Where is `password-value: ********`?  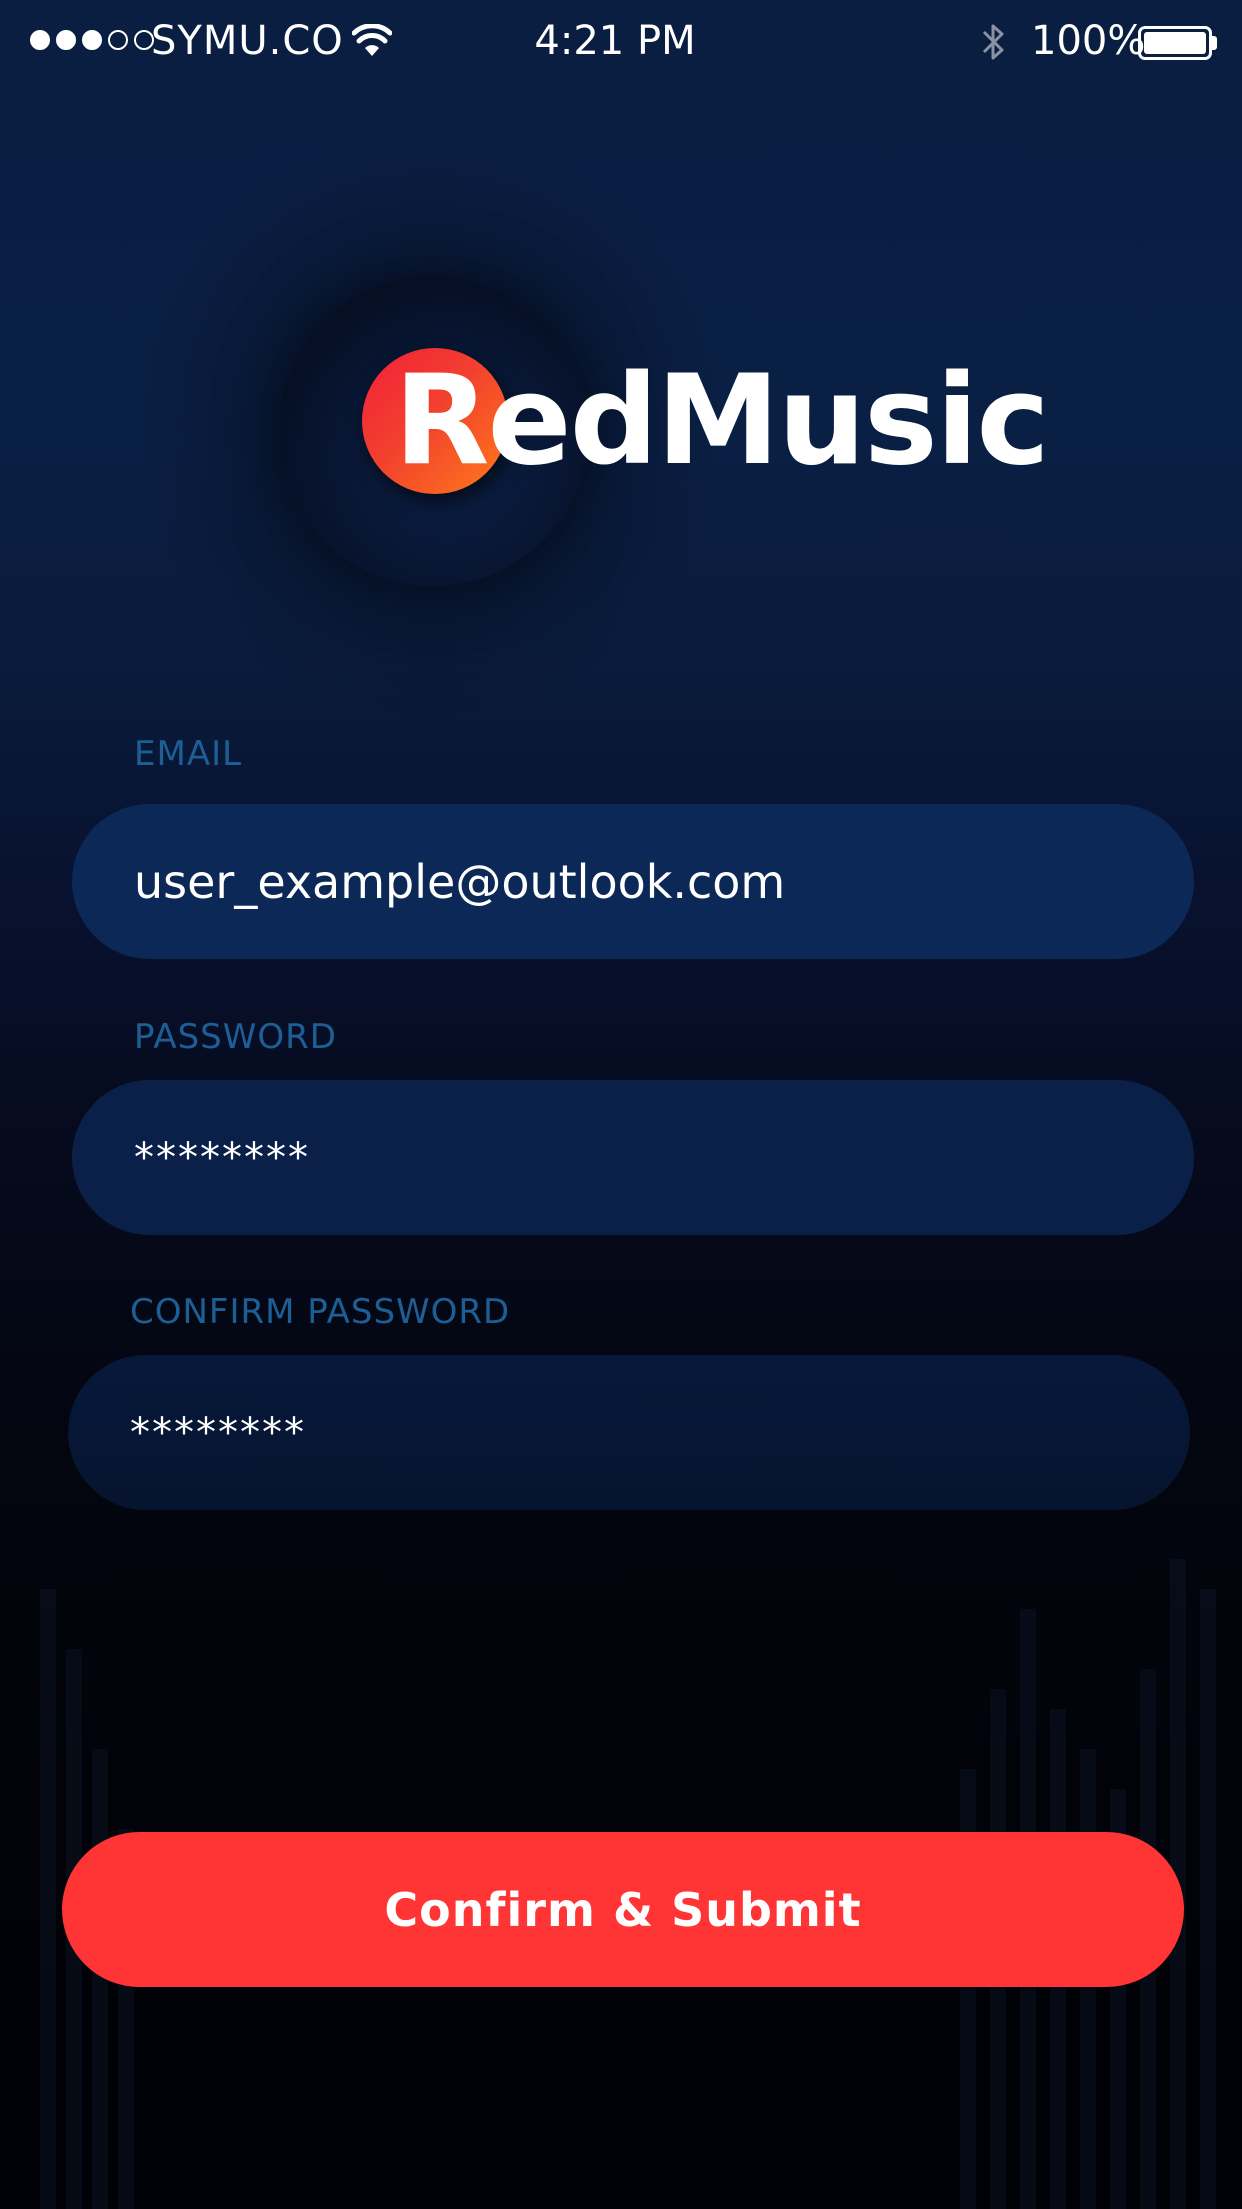 password-value: ******** is located at coordinates (222, 1157).